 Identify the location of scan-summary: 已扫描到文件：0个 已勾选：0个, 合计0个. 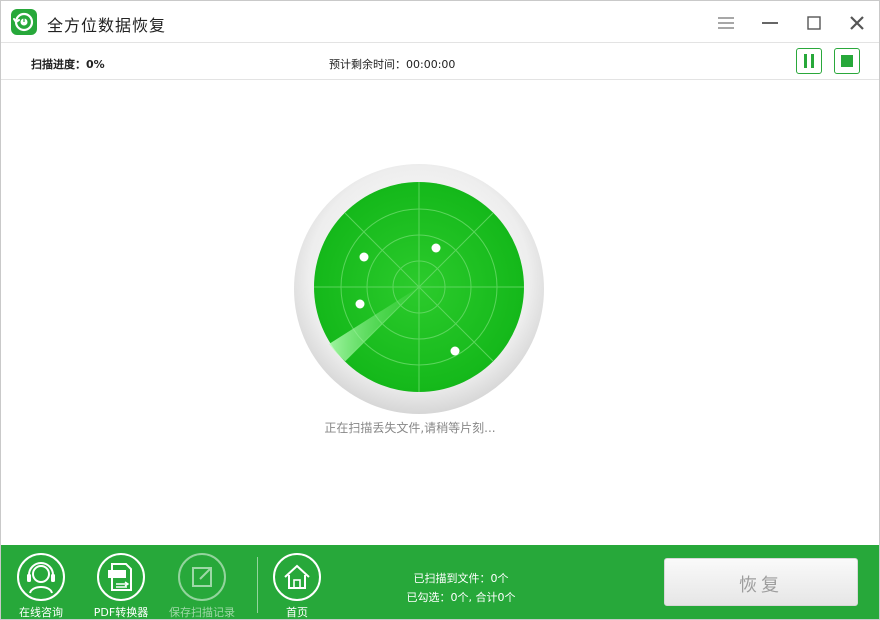
(461, 588).